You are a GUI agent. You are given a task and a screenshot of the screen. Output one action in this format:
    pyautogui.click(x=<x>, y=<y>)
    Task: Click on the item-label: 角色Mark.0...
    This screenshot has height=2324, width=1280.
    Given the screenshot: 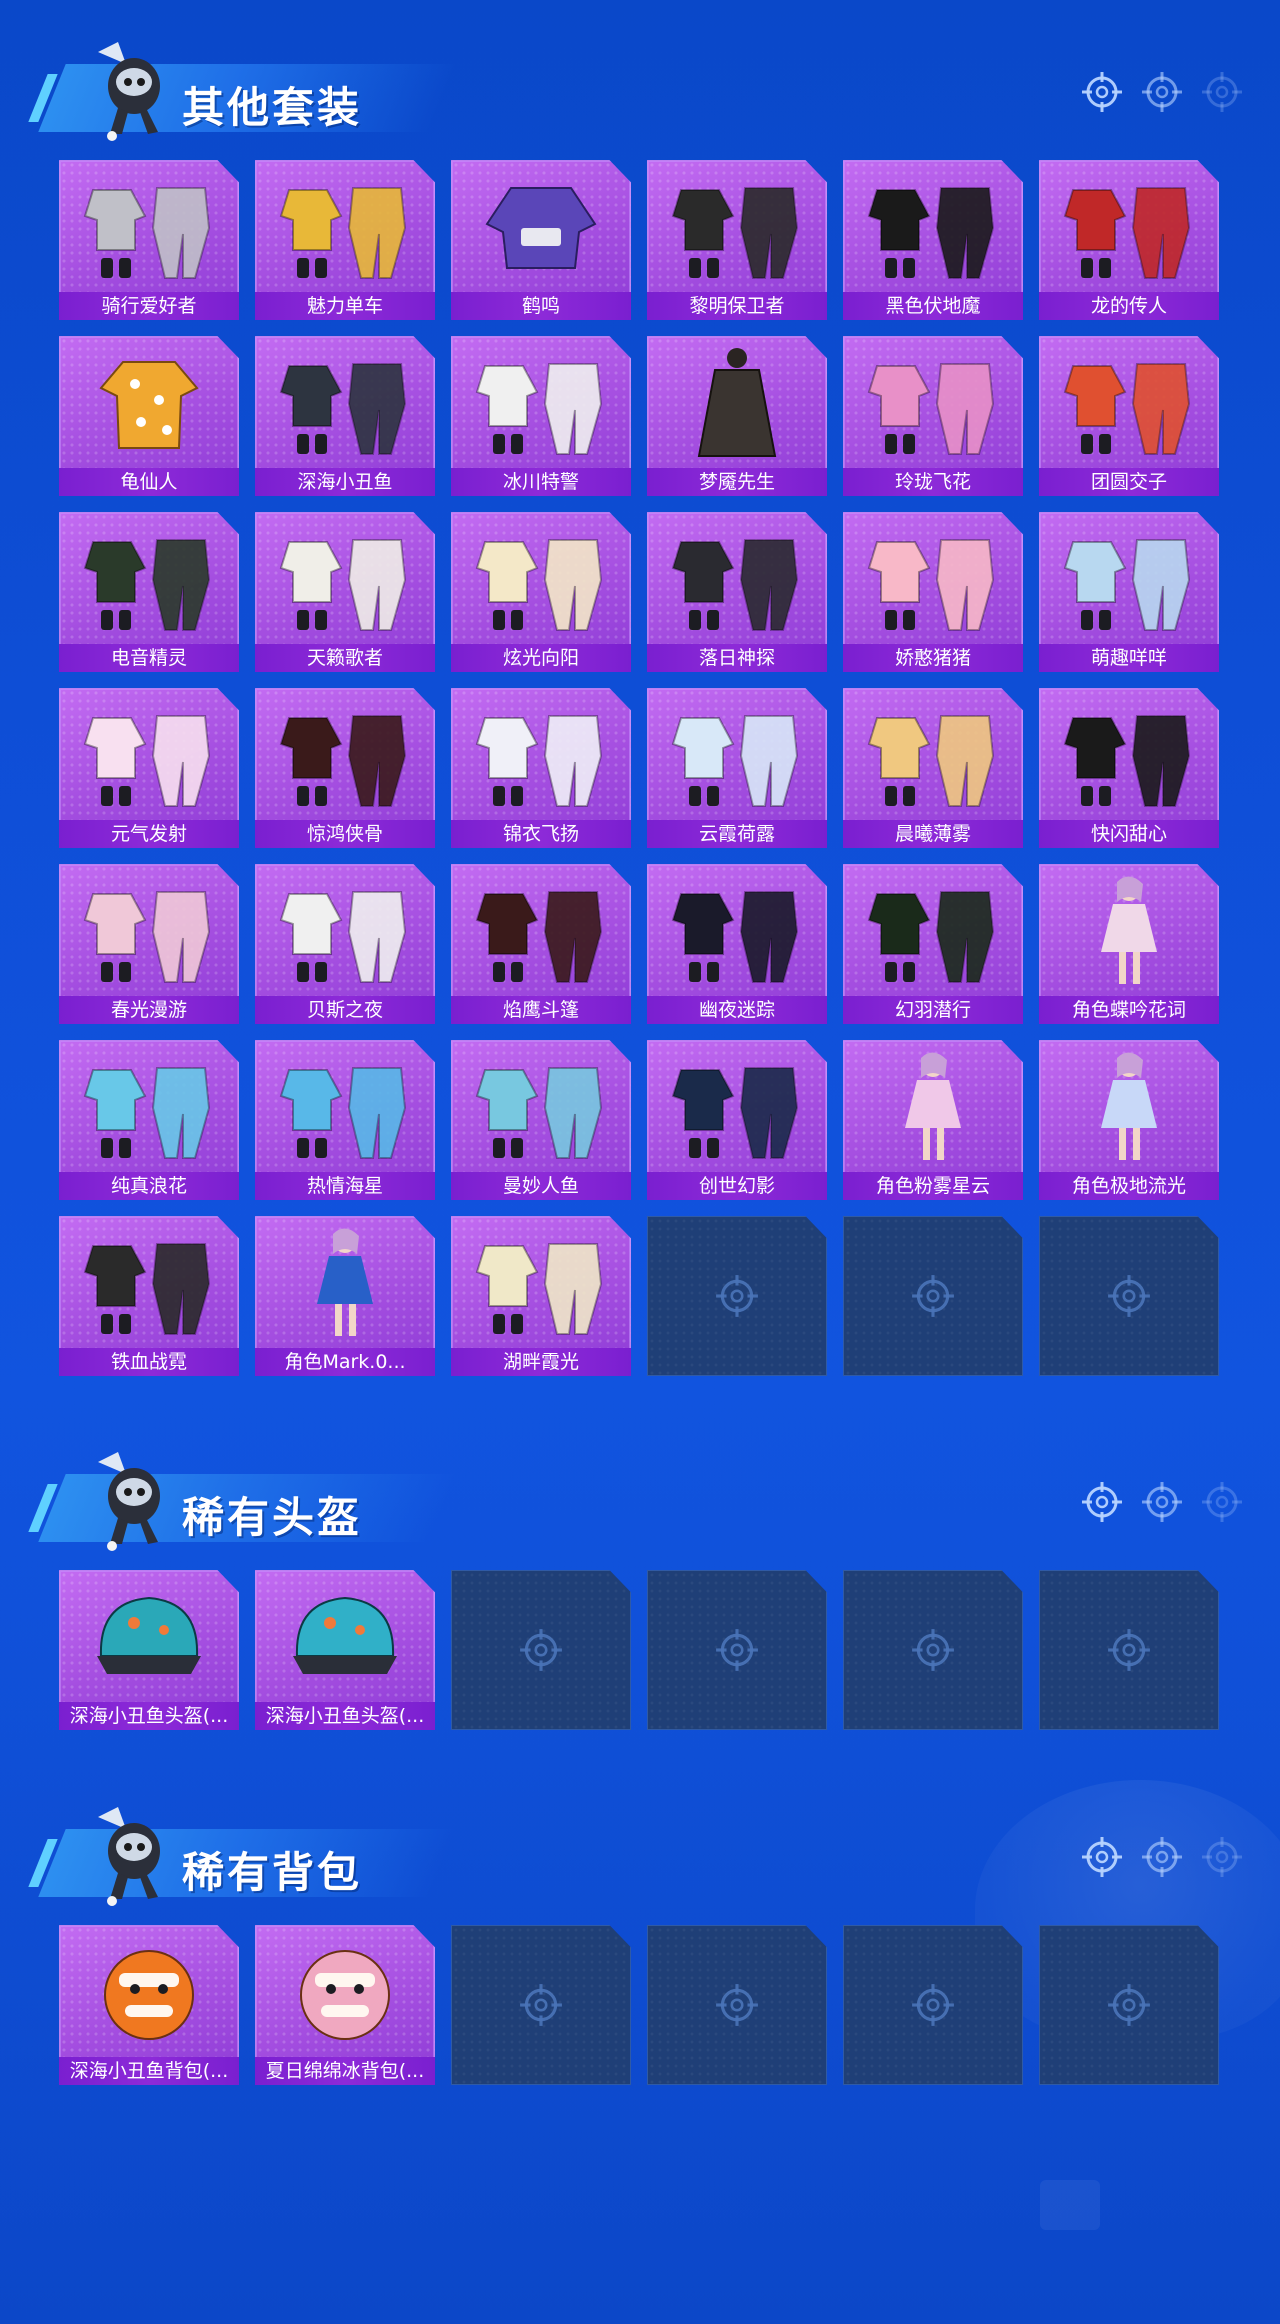 What is the action you would take?
    pyautogui.click(x=345, y=1362)
    